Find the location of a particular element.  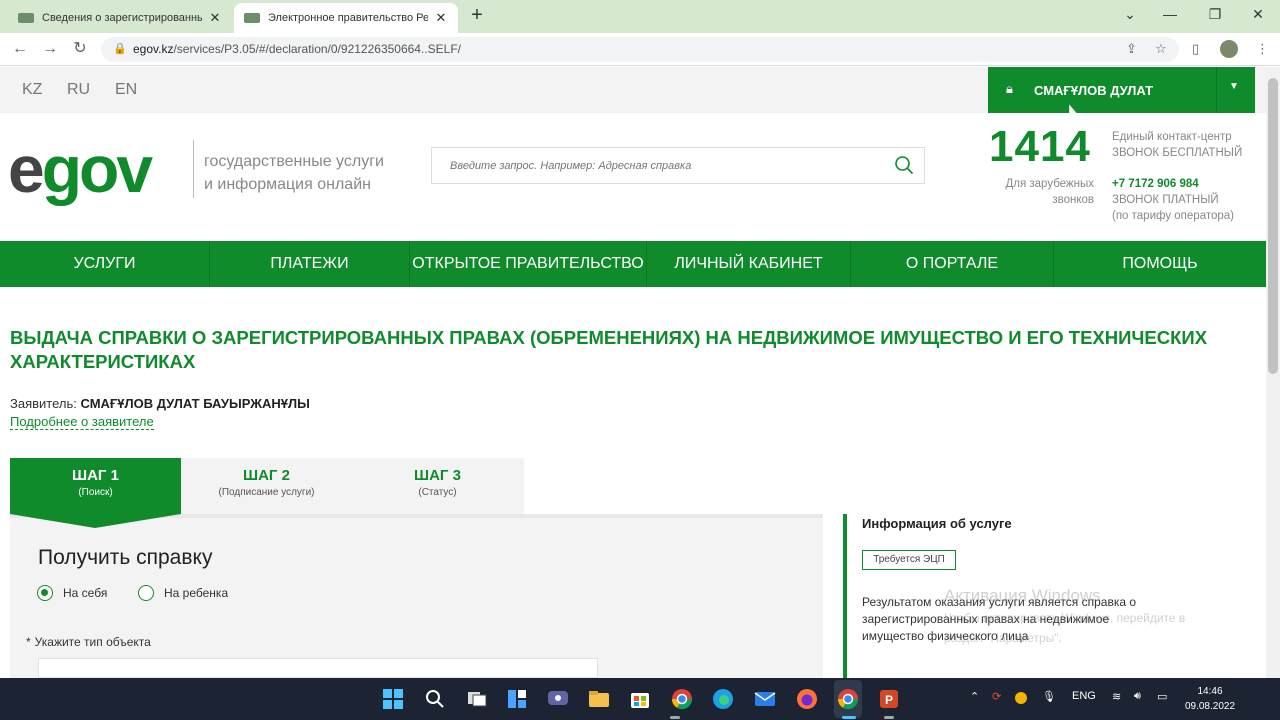

nav-services: УСЛУГИ is located at coordinates (105, 264).